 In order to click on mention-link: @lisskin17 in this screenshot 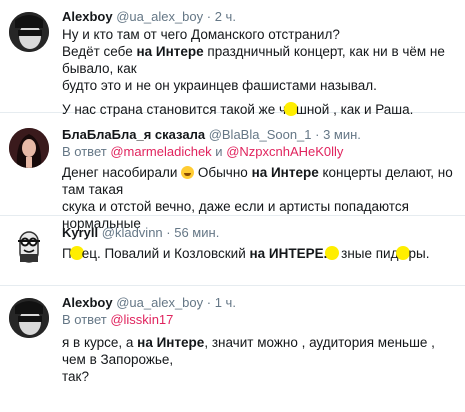, I will do `click(141, 319)`.